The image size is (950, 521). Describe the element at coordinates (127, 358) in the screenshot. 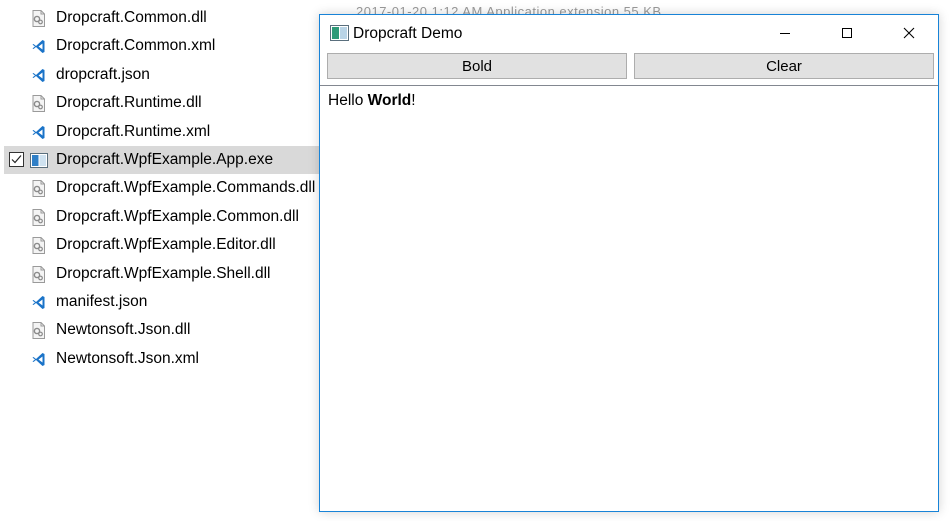

I see `file-name: Newtonsoft.Json.xml` at that location.